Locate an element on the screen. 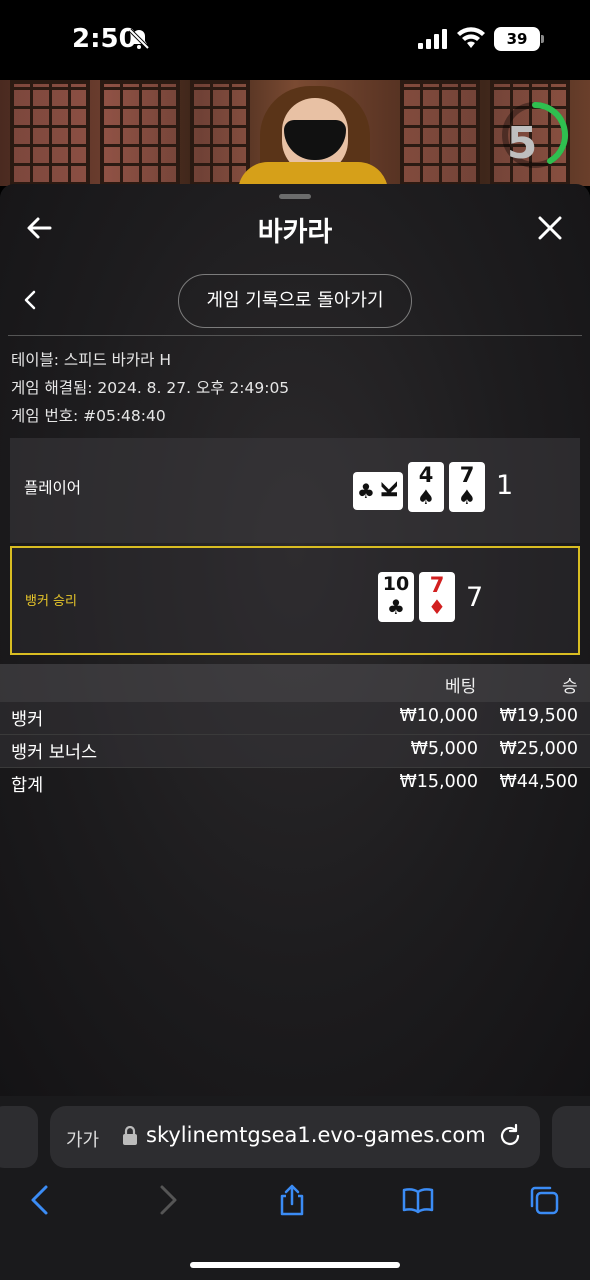 This screenshot has height=1280, width=590. card-banker-1: 10 ♣ is located at coordinates (396, 597).